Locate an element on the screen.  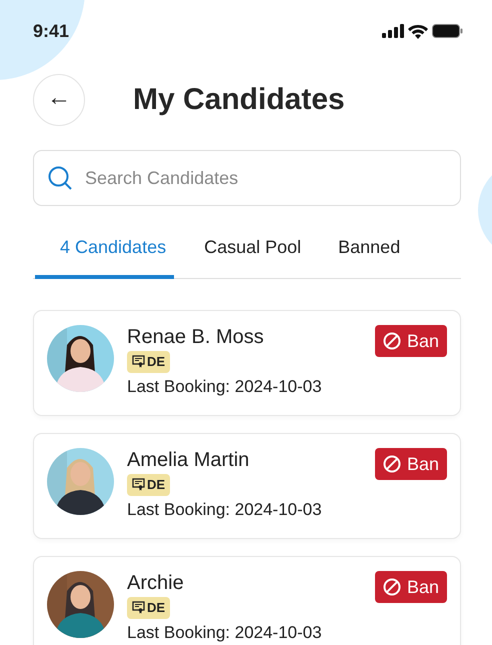
battery-icon is located at coordinates (447, 31).